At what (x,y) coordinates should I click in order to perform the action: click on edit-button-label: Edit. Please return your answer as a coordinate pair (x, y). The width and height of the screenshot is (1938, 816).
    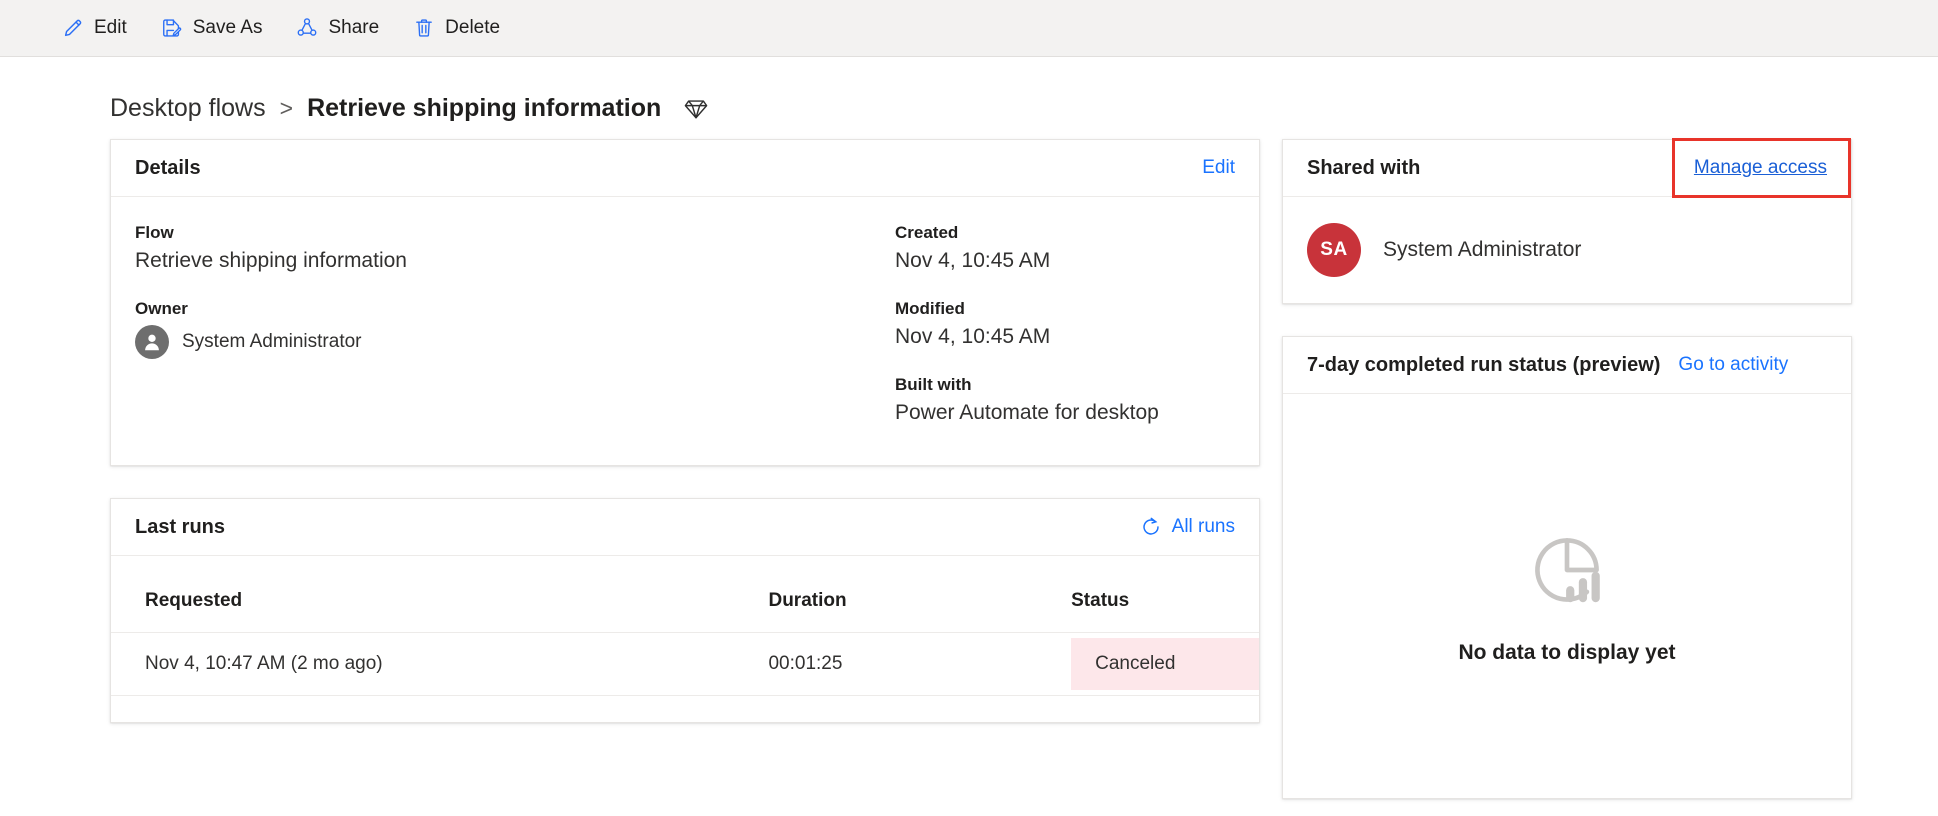
    Looking at the image, I should click on (110, 27).